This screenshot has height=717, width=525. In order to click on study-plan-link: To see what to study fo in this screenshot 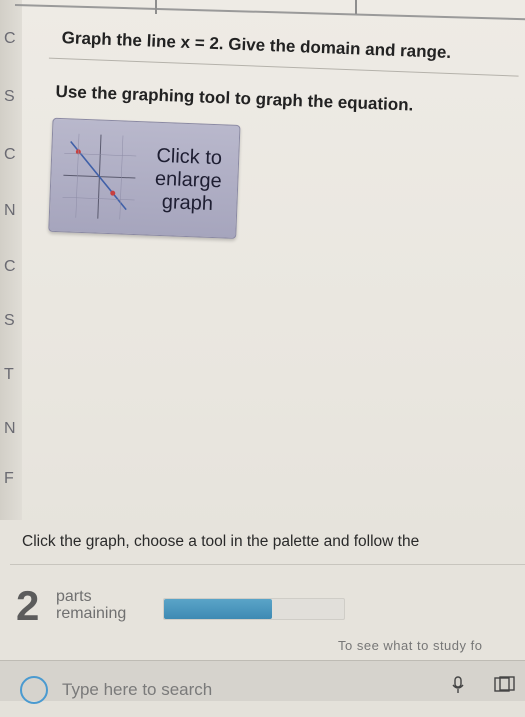, I will do `click(410, 645)`.